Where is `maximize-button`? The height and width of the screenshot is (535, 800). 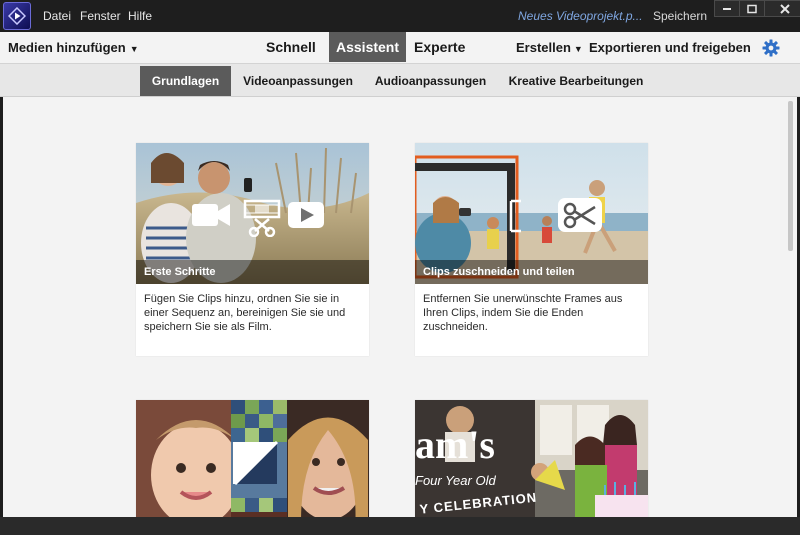 maximize-button is located at coordinates (752, 8).